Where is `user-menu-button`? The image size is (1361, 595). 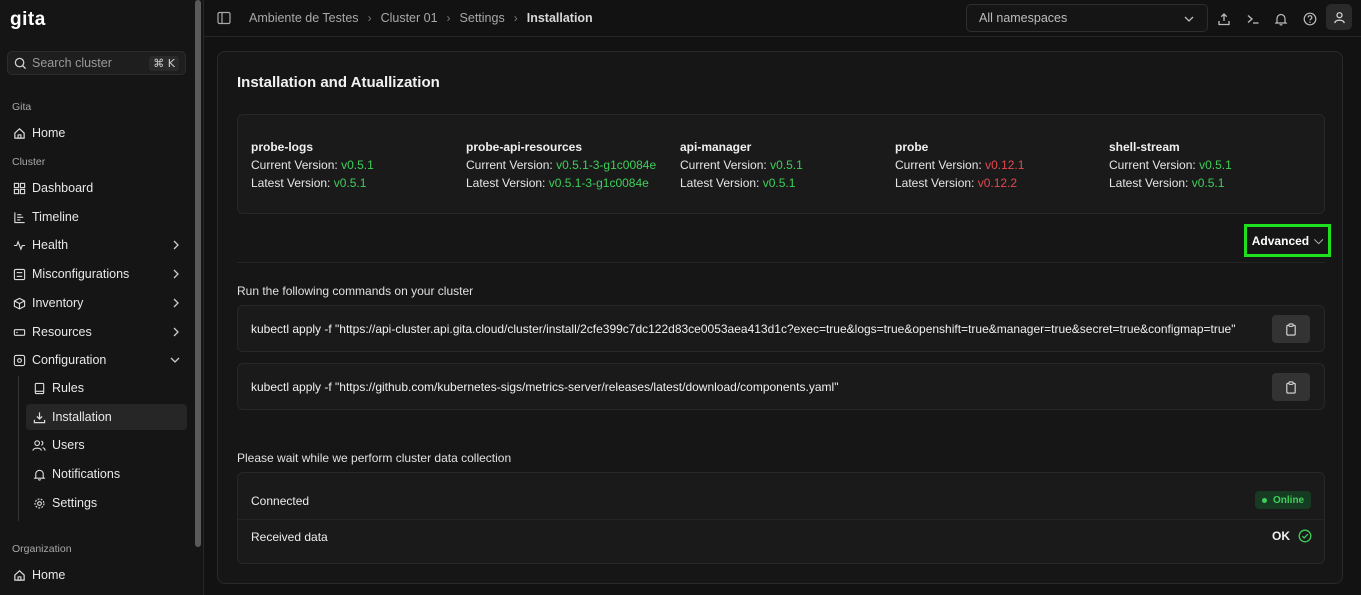 user-menu-button is located at coordinates (1339, 17).